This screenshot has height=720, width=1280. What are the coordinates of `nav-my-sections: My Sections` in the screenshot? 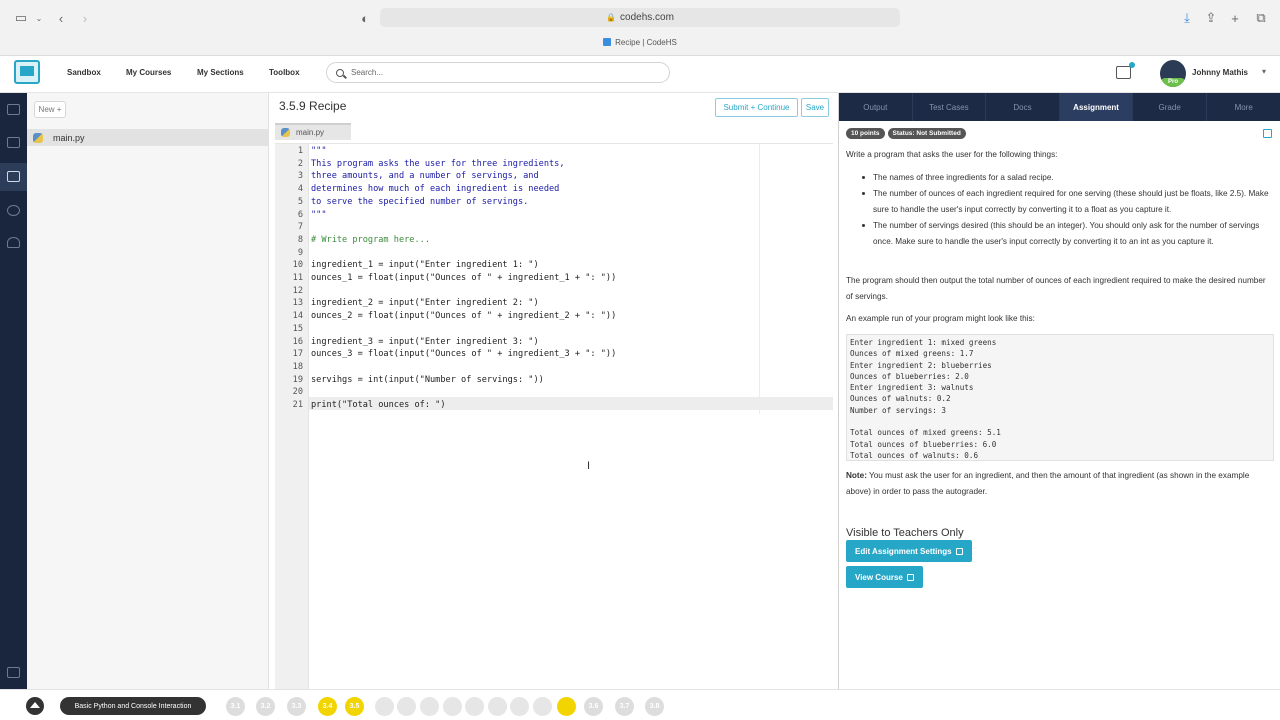 It's located at (220, 72).